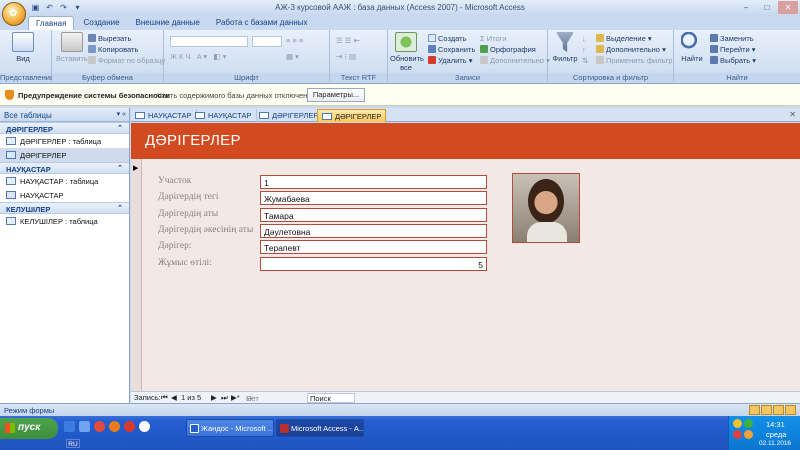  What do you see at coordinates (77, 7) in the screenshot?
I see `customize-qat-icon: ▾` at bounding box center [77, 7].